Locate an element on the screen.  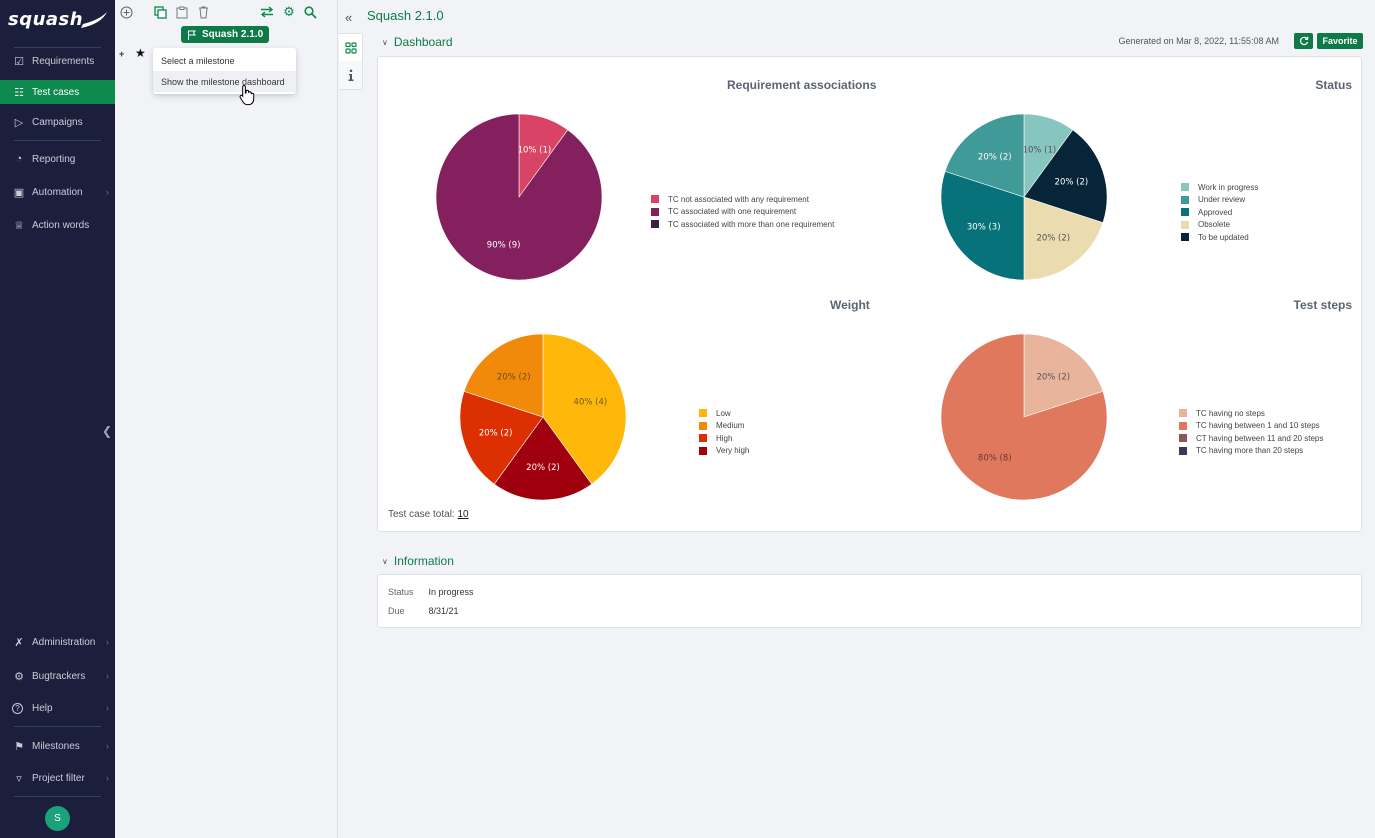
legend-item: TC having no steps is located at coordinates (1251, 413).